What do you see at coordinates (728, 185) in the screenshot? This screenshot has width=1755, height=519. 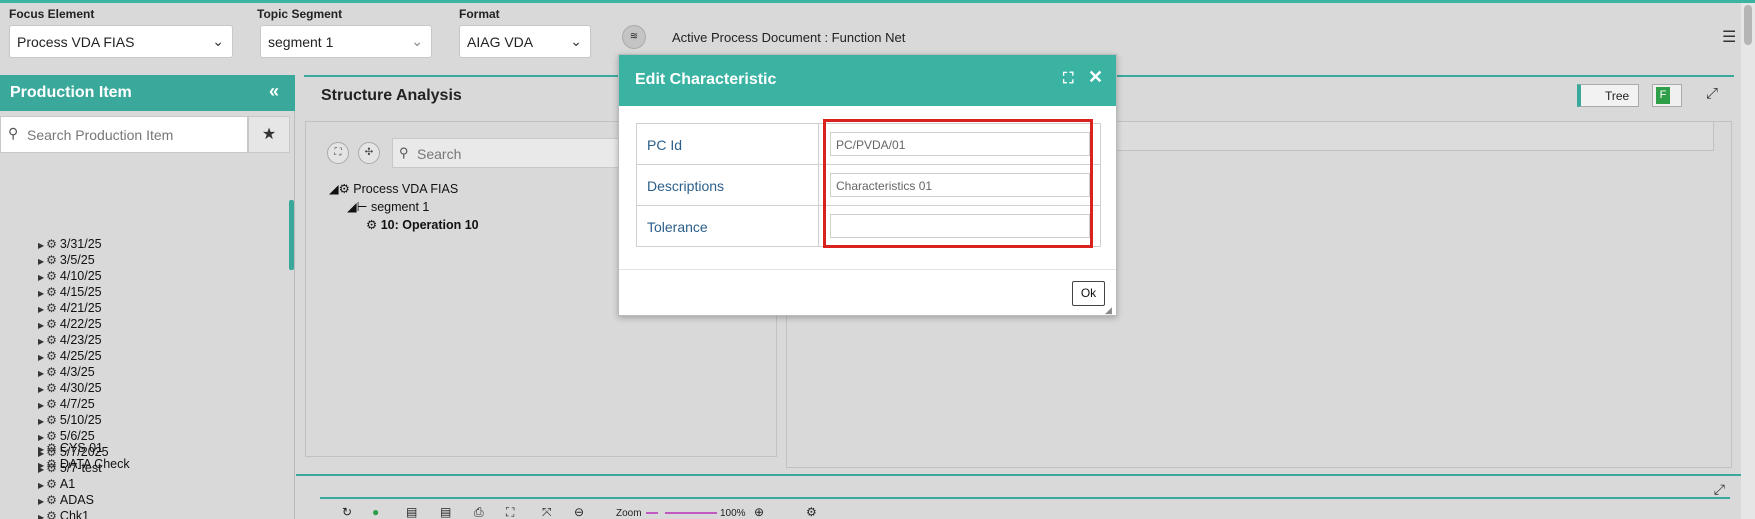 I see `descriptions-label: Descriptions` at bounding box center [728, 185].